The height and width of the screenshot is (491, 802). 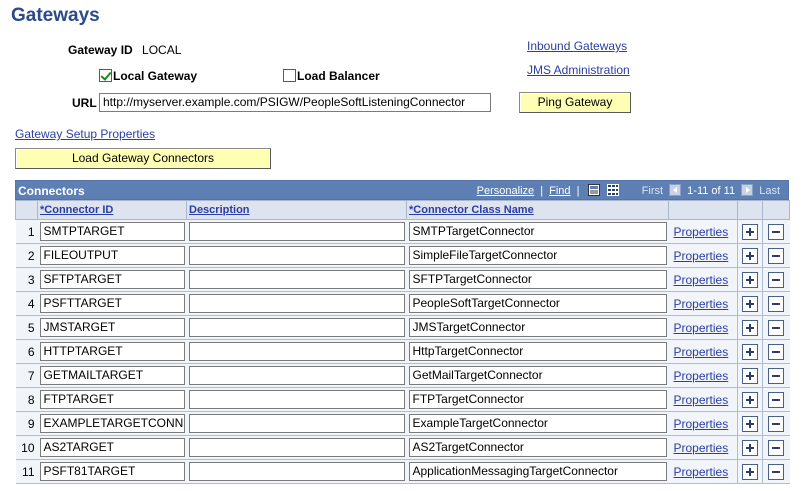 I want to click on delete-cell, so click(x=776, y=327).